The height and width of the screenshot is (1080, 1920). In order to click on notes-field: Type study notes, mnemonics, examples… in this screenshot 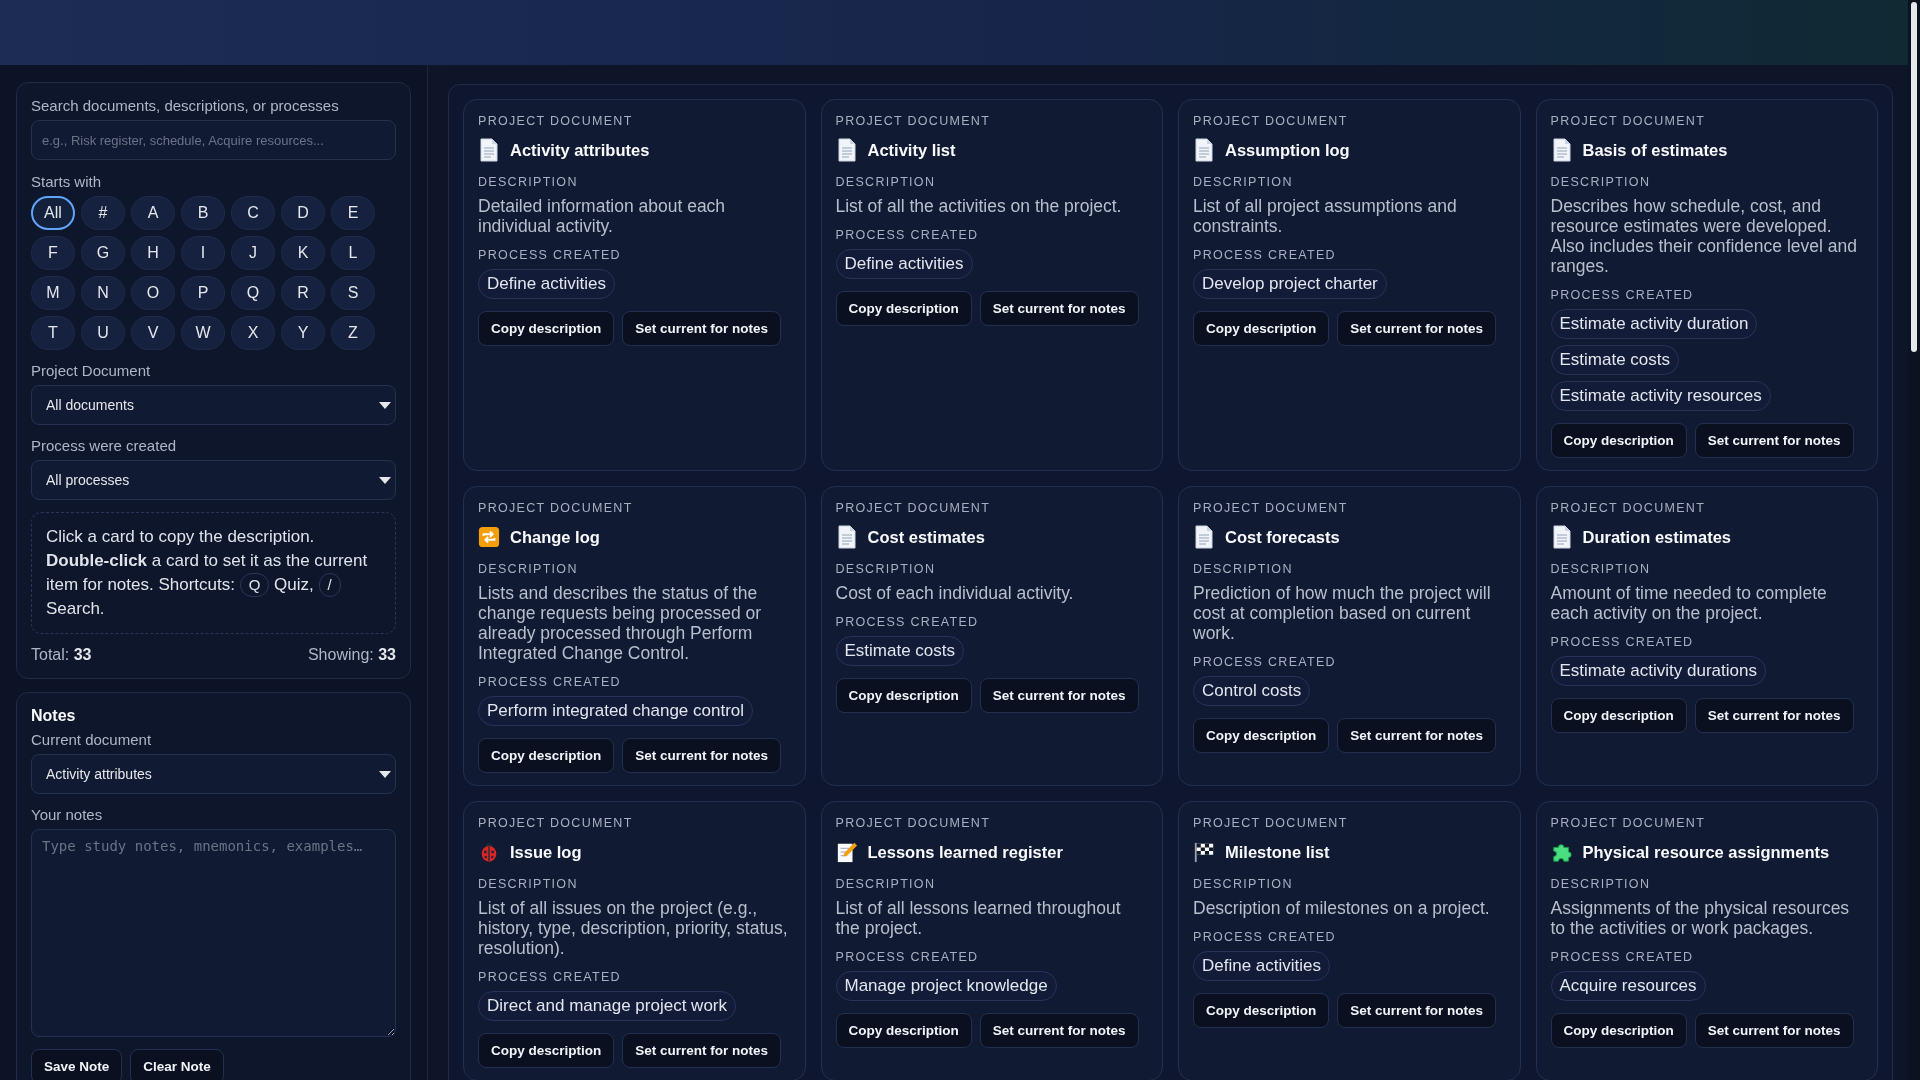, I will do `click(213, 933)`.